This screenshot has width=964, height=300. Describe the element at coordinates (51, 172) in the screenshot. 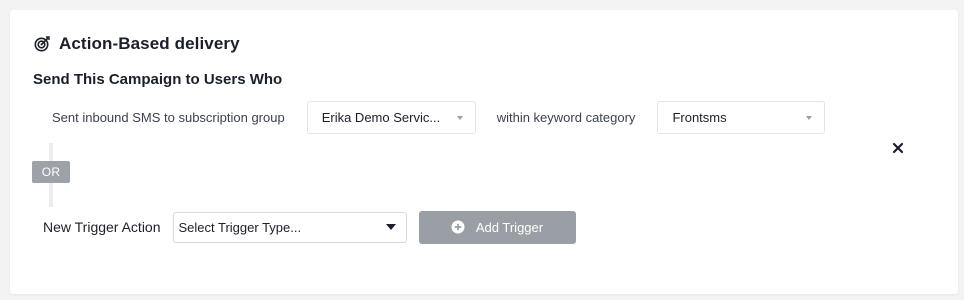

I see `or-badge: OR` at that location.